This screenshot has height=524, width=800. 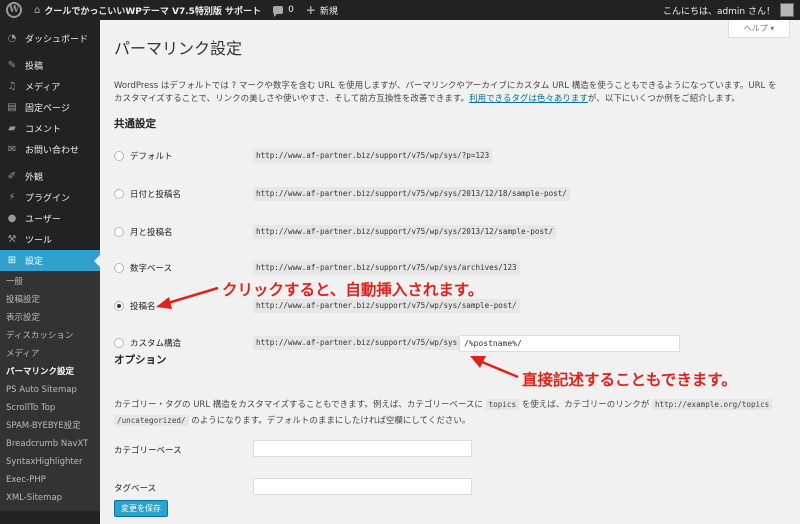 I want to click on save-changes-button: 変更を保存, so click(x=141, y=508).